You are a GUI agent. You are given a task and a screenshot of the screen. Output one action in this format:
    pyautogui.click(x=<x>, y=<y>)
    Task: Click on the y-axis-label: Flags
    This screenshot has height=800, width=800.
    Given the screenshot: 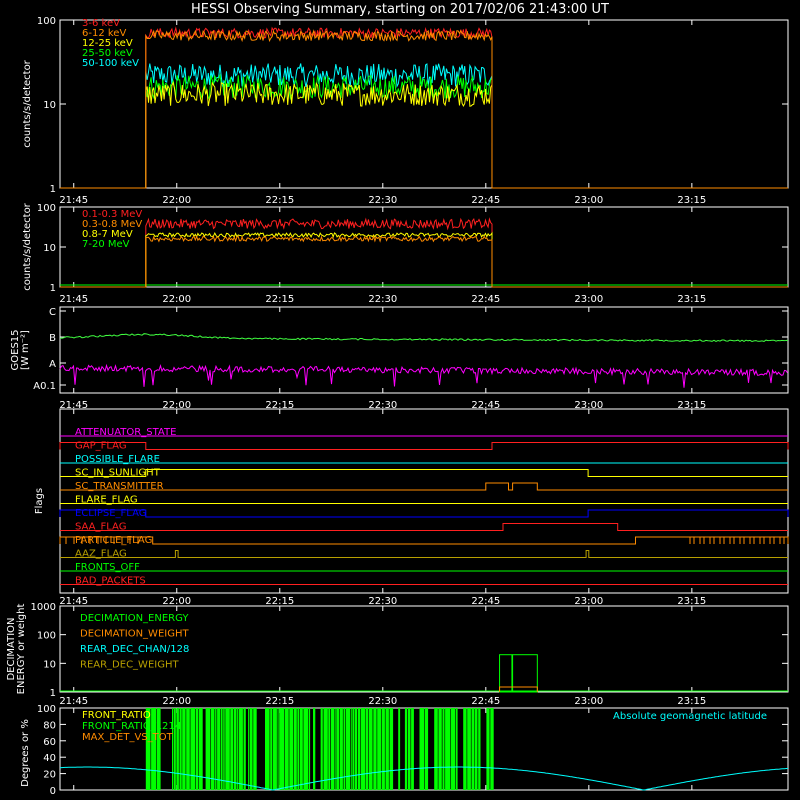 What is the action you would take?
    pyautogui.click(x=39, y=501)
    